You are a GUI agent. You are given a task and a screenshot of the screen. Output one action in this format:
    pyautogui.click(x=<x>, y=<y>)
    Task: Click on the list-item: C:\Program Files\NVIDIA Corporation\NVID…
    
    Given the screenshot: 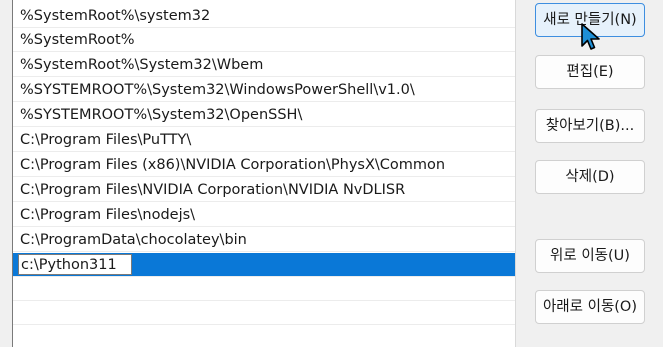 What is the action you would take?
    pyautogui.click(x=264, y=190)
    